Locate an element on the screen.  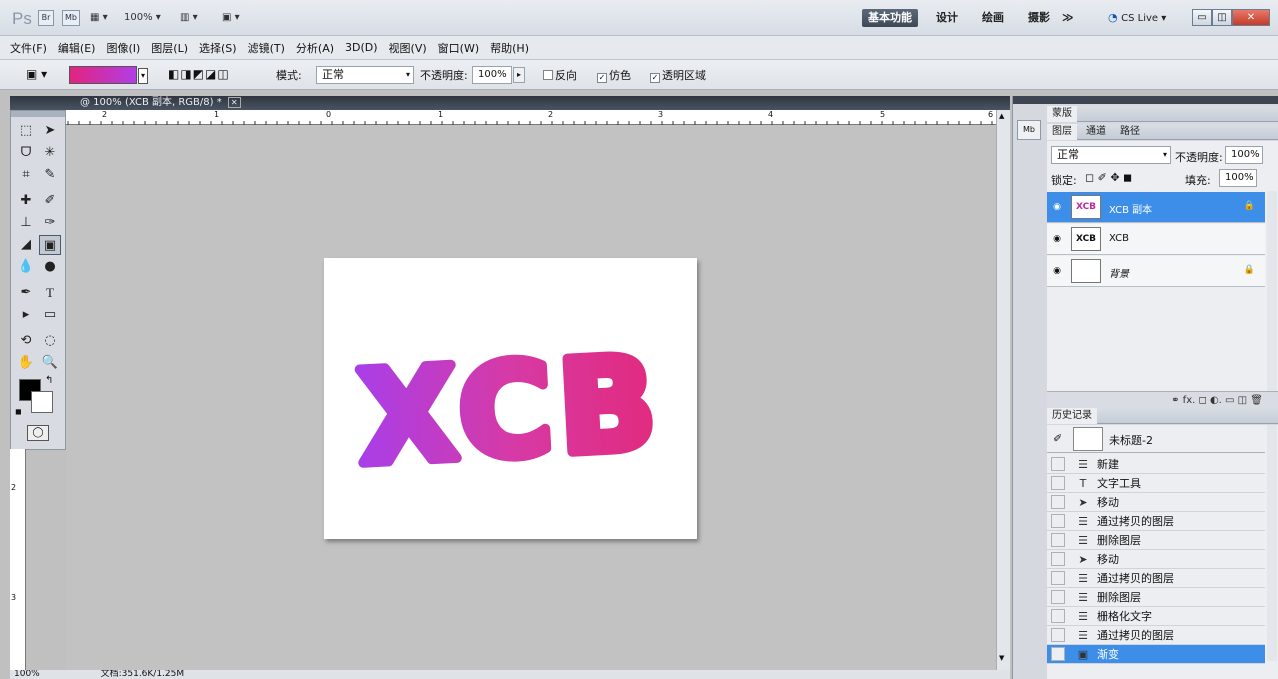
cs-live-button: ◔ CS Live ▾ is located at coordinates (1137, 17).